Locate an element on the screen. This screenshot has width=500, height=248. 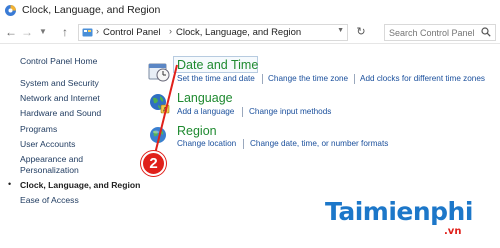
change-time-zone-link: Change the time zone is located at coordinates (308, 78).